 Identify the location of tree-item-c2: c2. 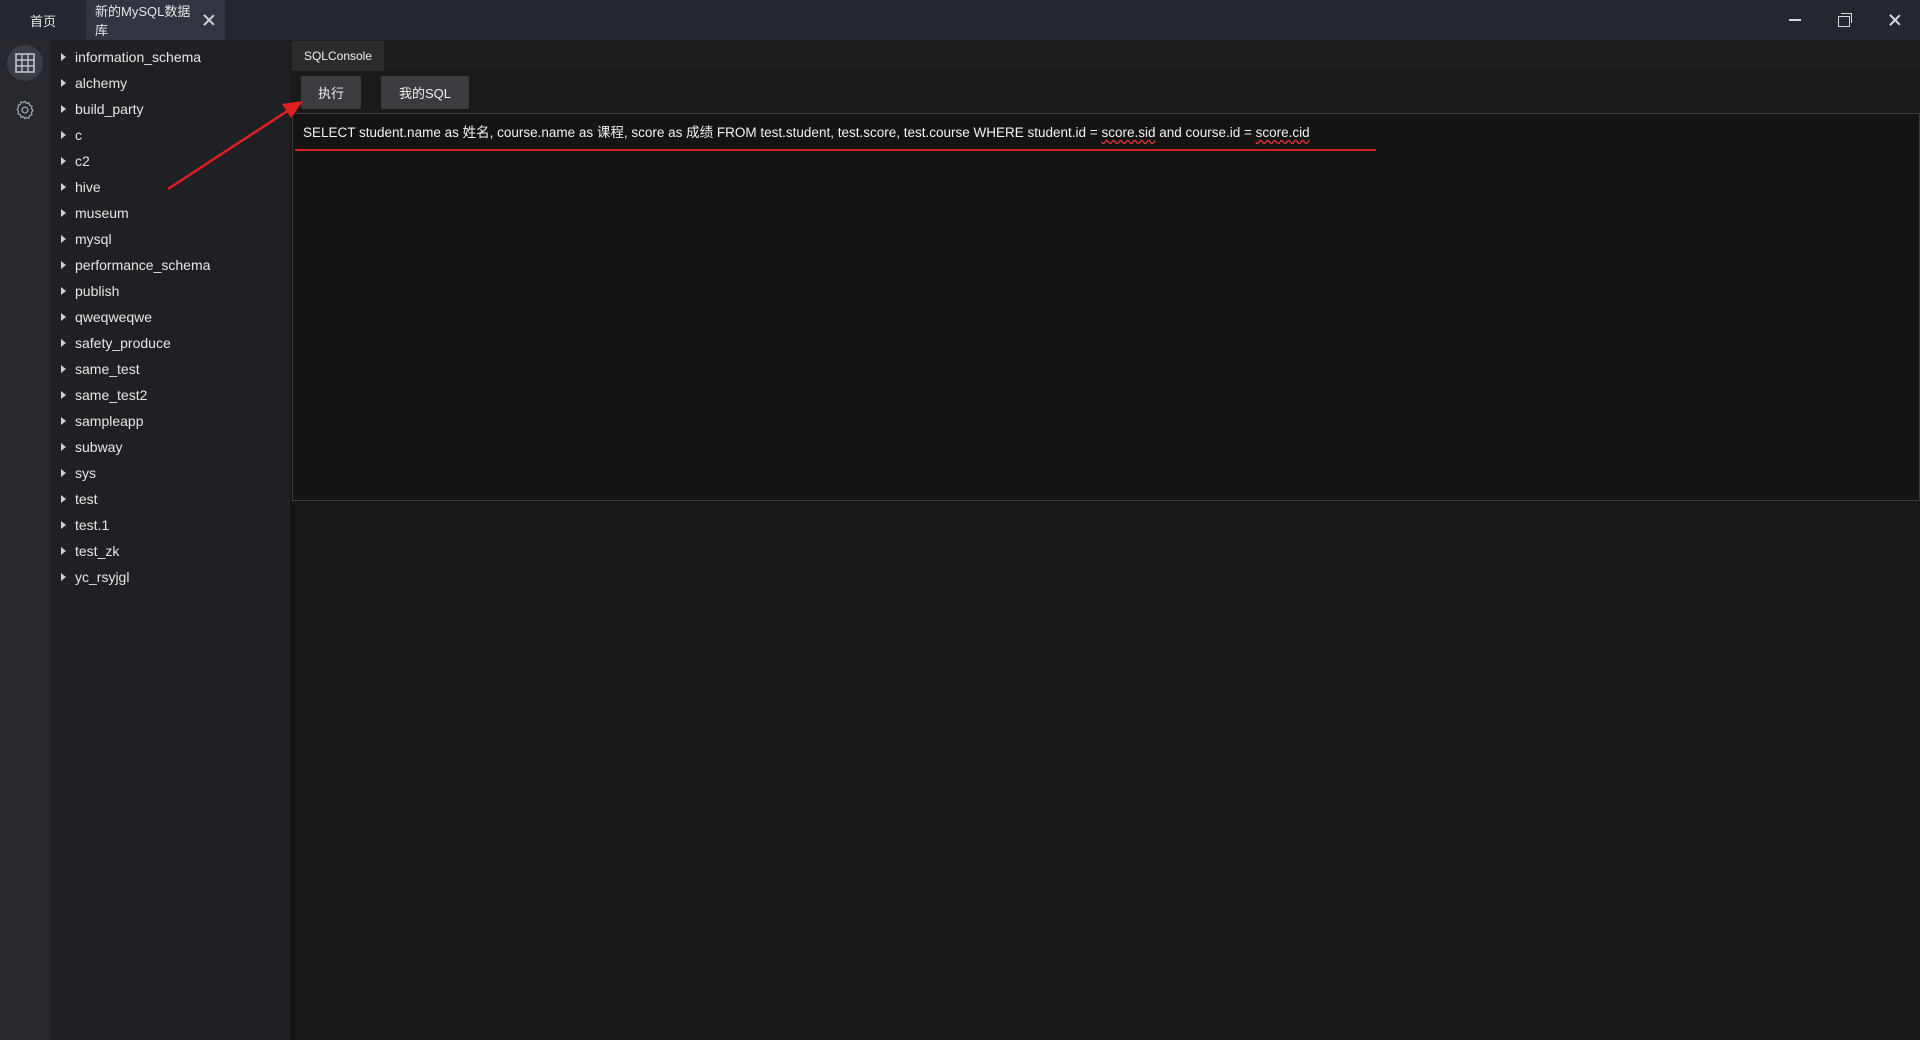
(170, 161).